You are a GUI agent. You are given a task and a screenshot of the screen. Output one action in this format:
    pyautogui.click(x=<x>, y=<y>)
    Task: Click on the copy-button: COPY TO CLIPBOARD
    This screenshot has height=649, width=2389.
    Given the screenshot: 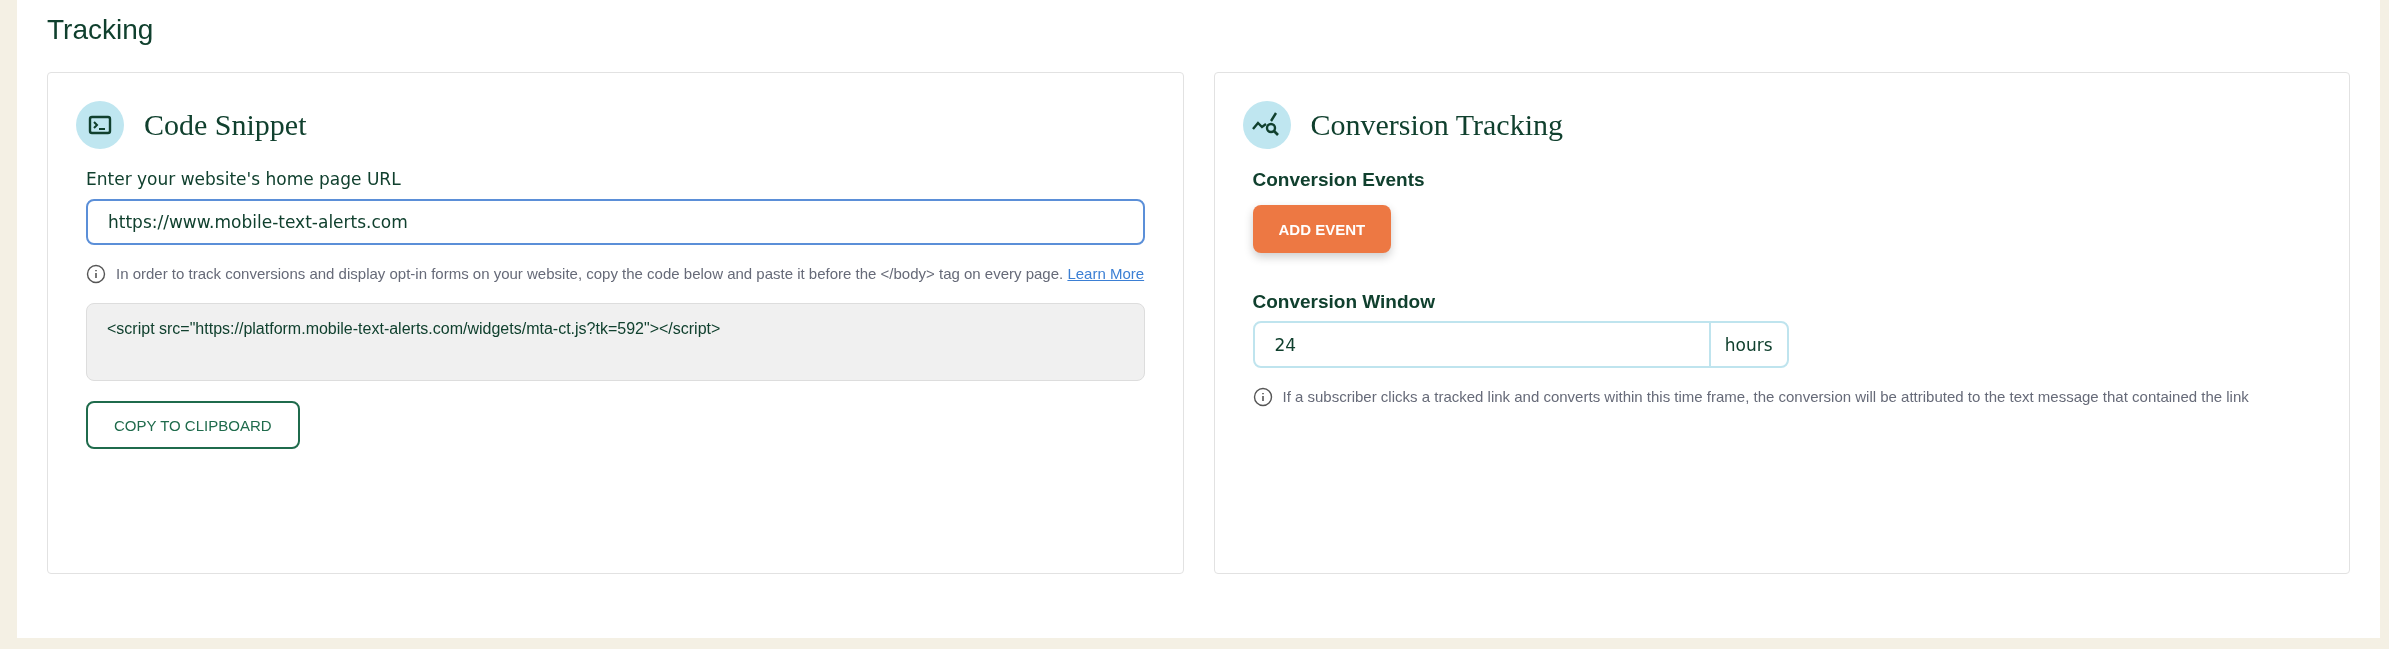 What is the action you would take?
    pyautogui.click(x=193, y=425)
    